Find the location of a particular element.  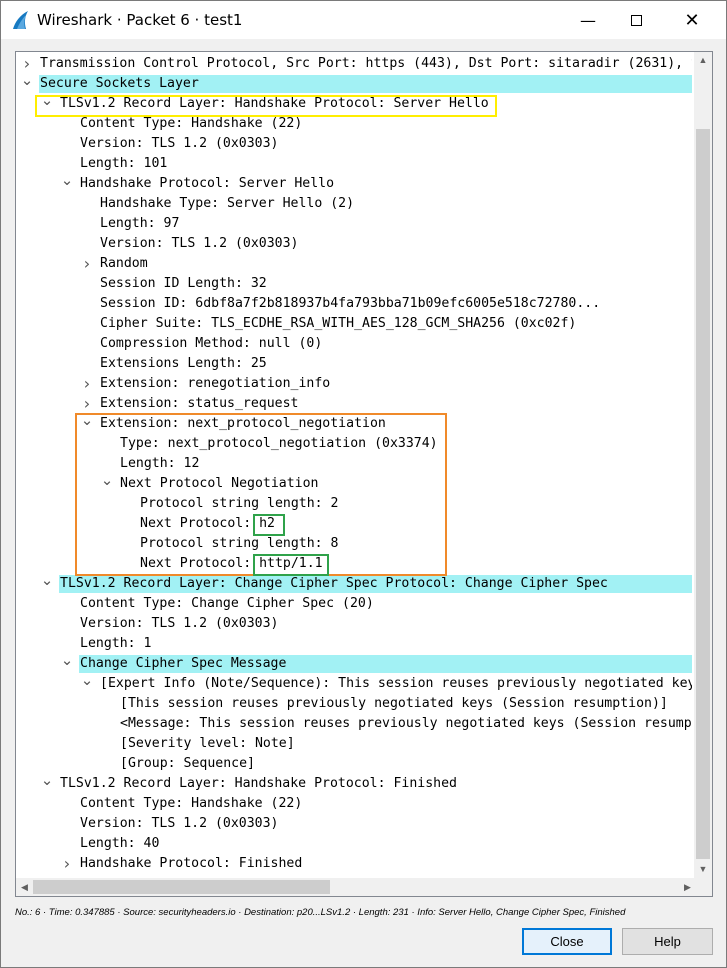

tree-row: ⌄ Change Cipher Spec Message is located at coordinates (354, 664).